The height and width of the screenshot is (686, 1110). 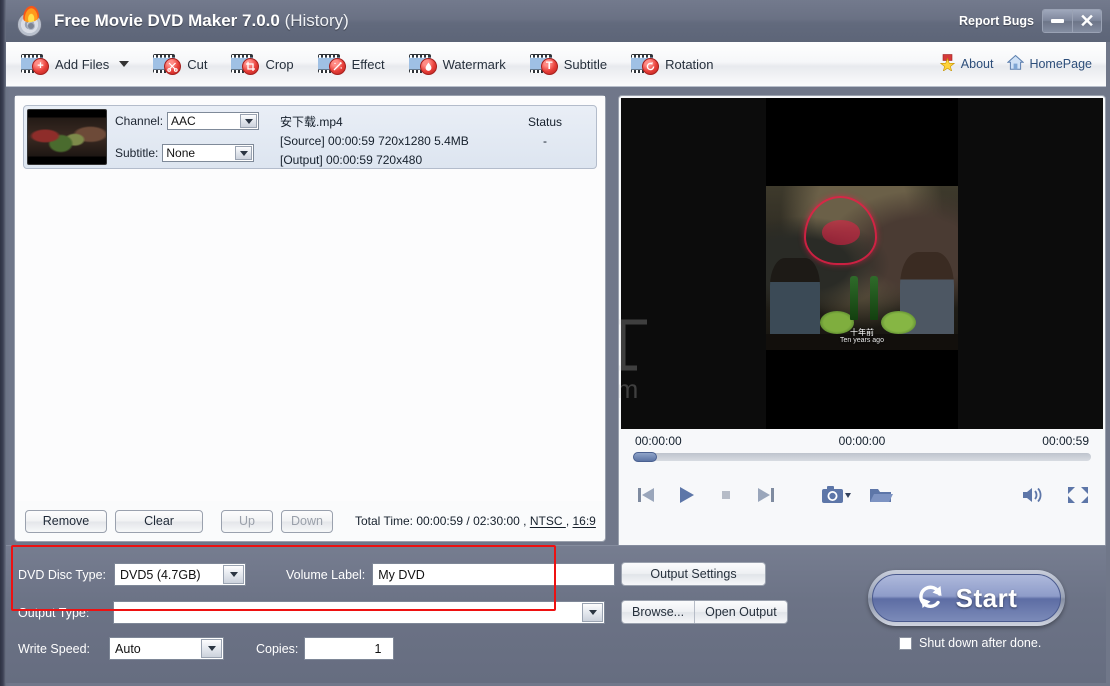 I want to click on toolbar-item-crop: Crop, so click(x=262, y=64).